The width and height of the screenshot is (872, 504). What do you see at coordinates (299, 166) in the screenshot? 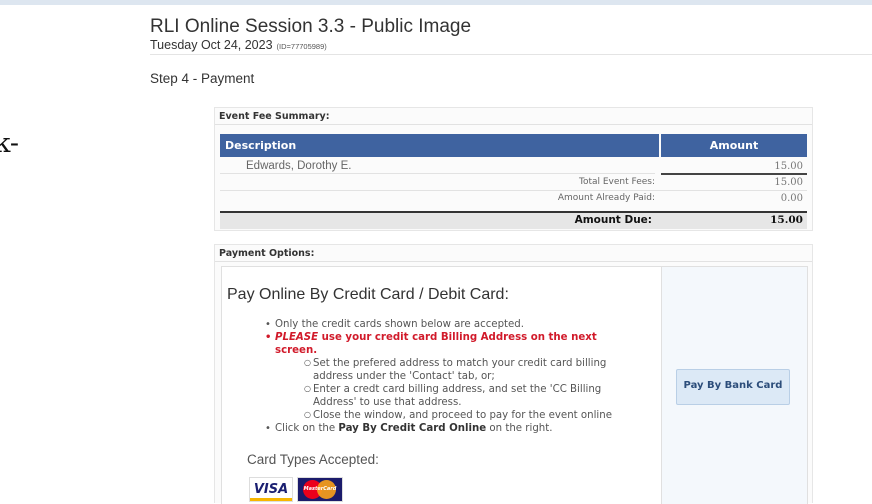
I see `attendee-name: Edwards, Dorothy E.` at bounding box center [299, 166].